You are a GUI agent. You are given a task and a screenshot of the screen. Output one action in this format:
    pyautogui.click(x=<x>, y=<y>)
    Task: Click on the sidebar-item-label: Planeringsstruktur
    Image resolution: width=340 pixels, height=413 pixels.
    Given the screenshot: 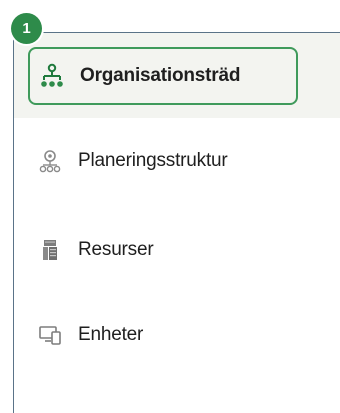 What is the action you would take?
    pyautogui.click(x=153, y=160)
    